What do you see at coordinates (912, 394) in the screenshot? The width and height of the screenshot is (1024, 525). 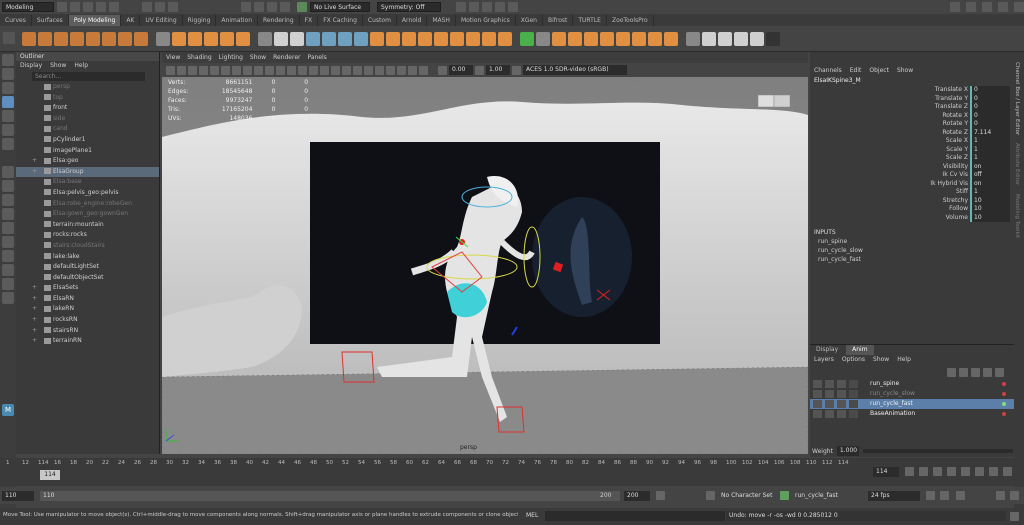 I see `anim-layer-row: run_cycle_slow` at bounding box center [912, 394].